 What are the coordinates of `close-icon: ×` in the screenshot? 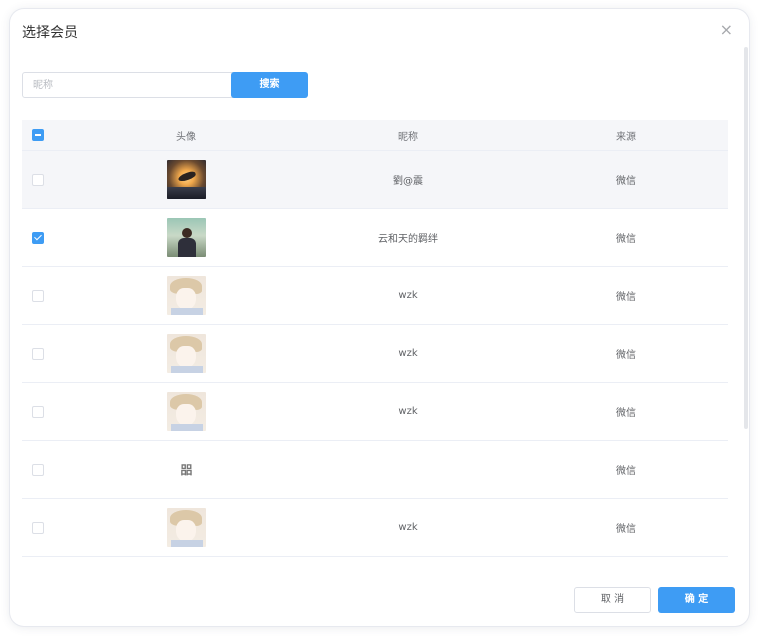 It's located at (726, 30).